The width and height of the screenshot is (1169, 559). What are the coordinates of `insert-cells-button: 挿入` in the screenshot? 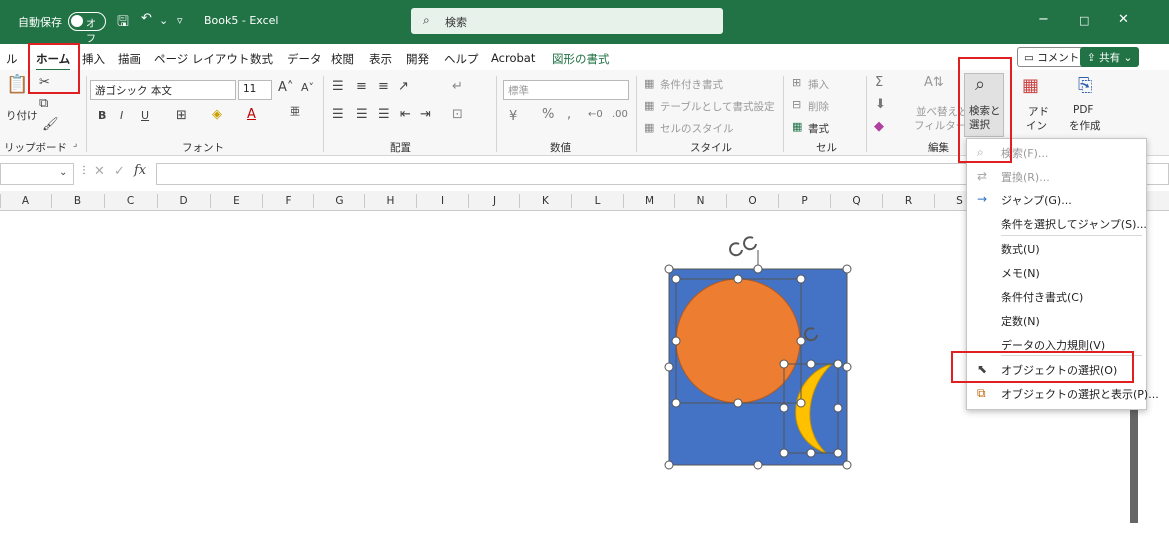 It's located at (818, 84).